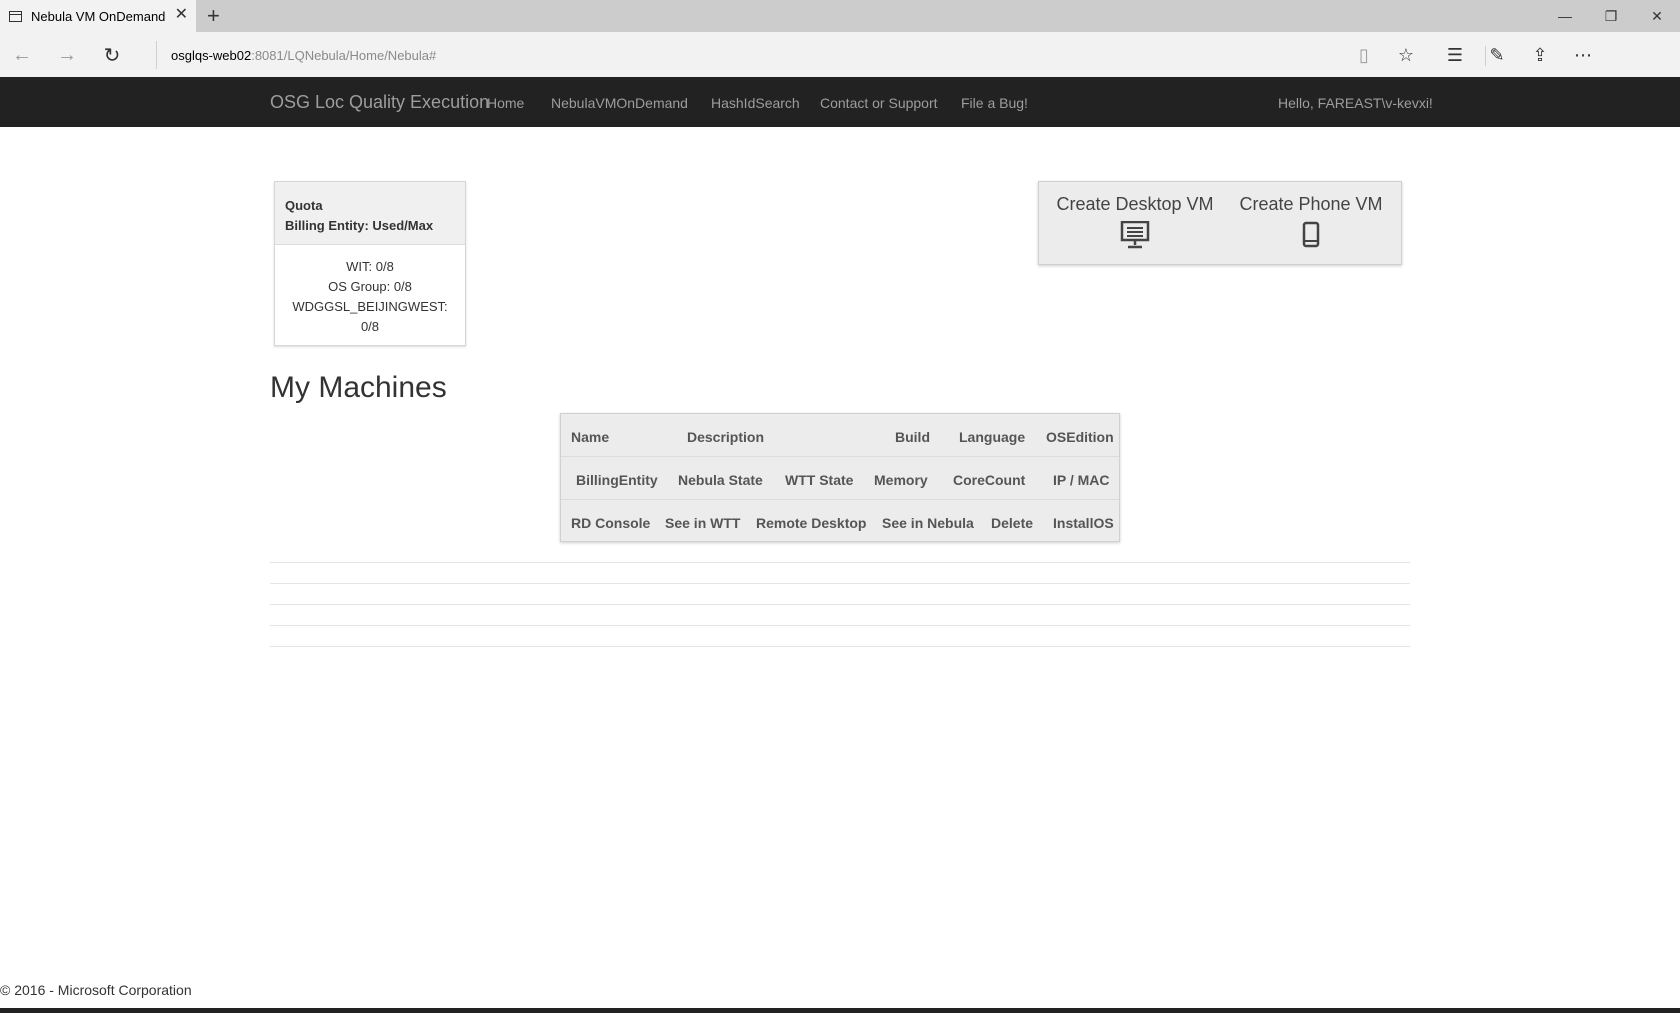  I want to click on create-phone-vm-label: Create Phone VM, so click(1311, 204).